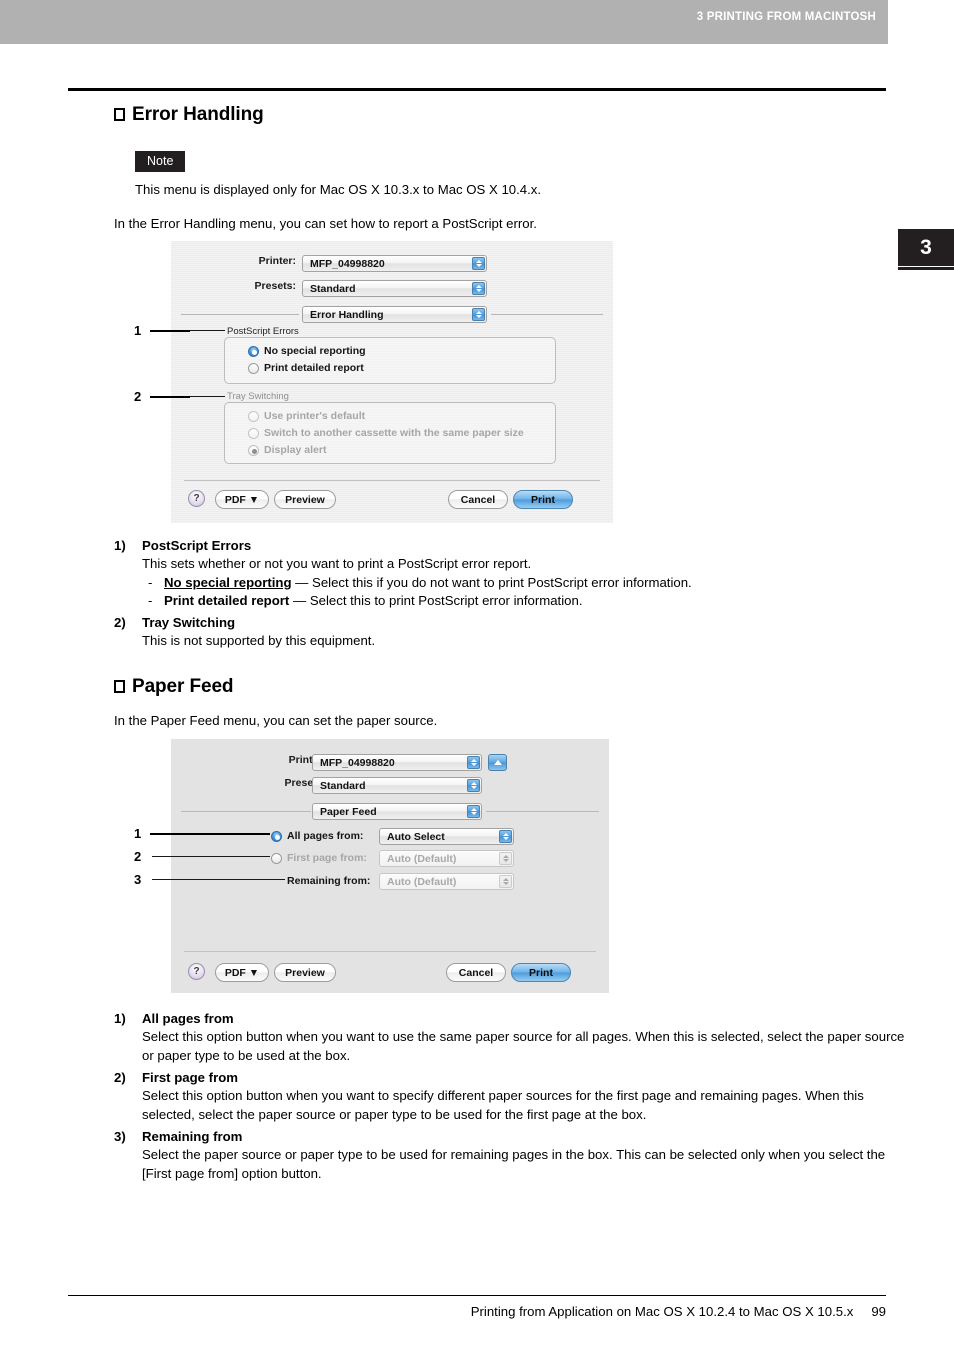  I want to click on heading-error-handling-label: Error Handling, so click(198, 114).